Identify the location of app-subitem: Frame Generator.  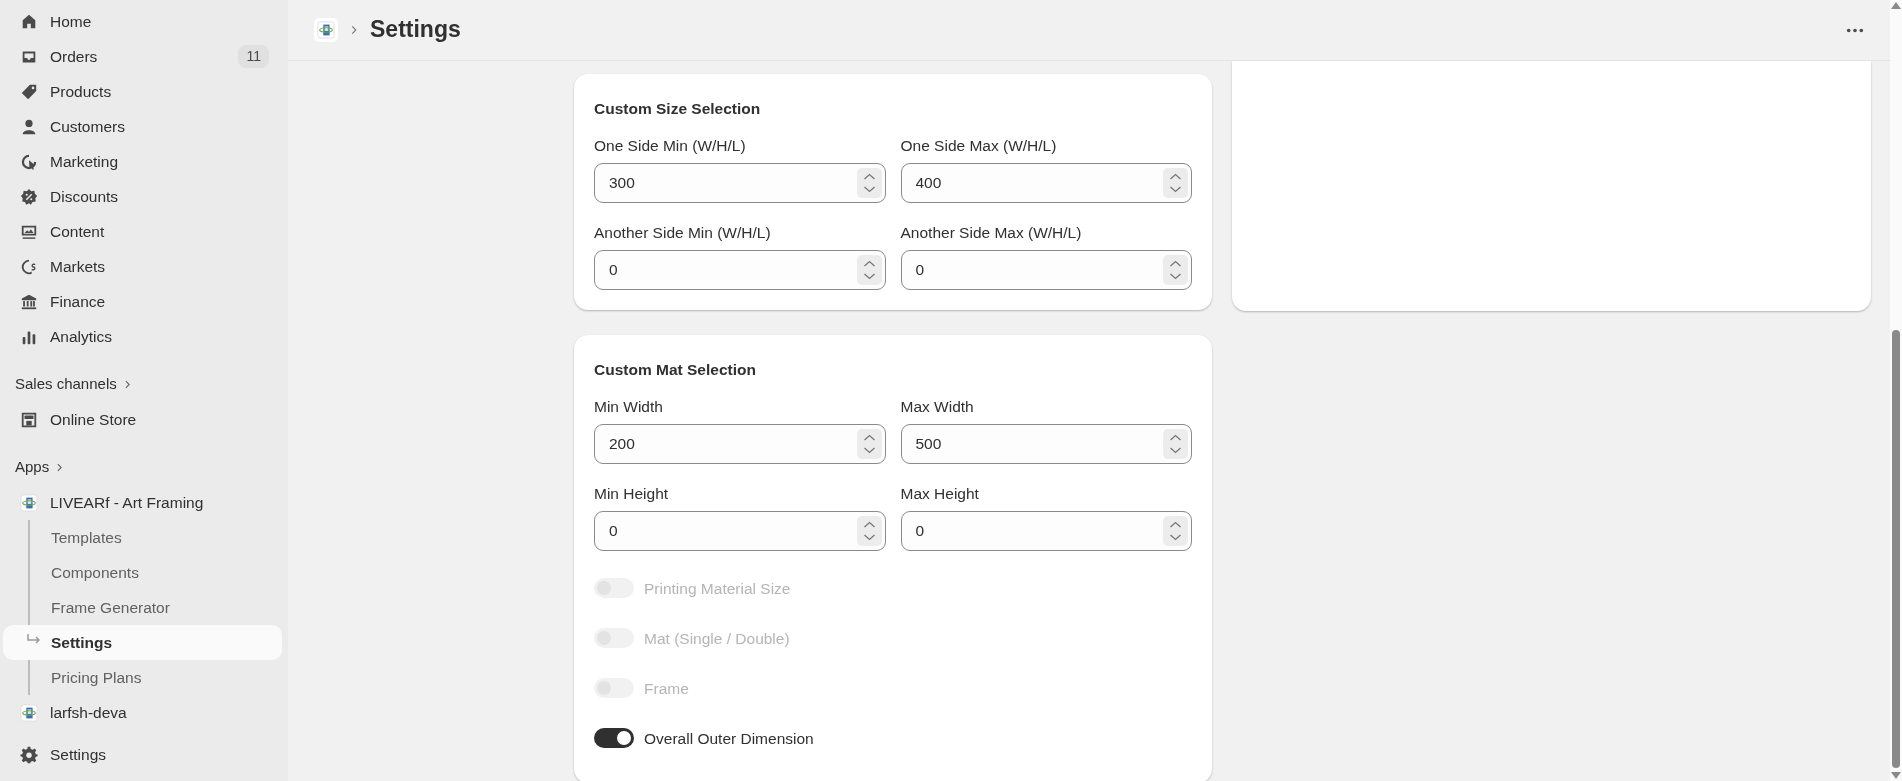
(142, 607).